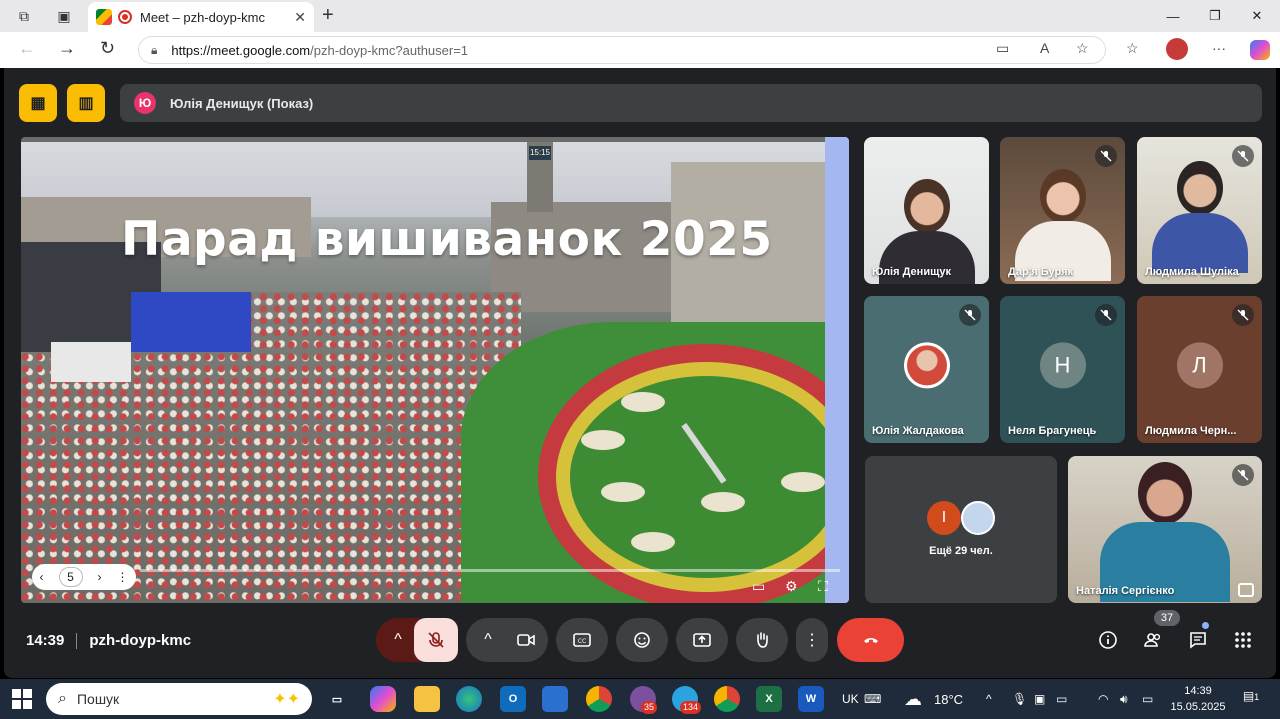  I want to click on raise-hand-icon, so click(762, 640).